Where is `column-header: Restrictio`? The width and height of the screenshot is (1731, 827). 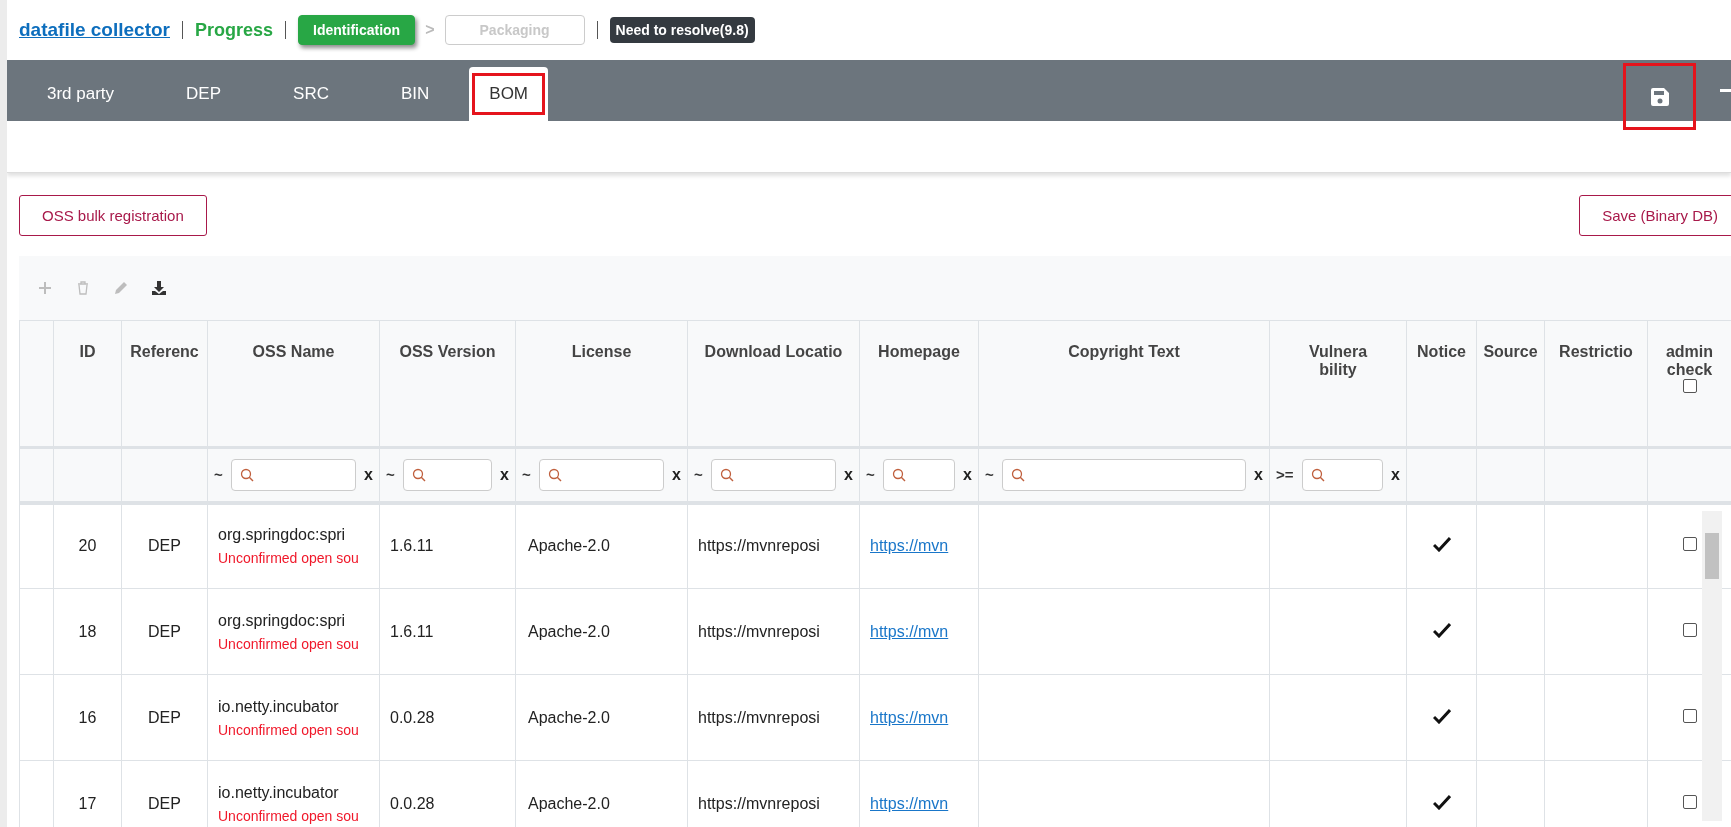
column-header: Restrictio is located at coordinates (1596, 351).